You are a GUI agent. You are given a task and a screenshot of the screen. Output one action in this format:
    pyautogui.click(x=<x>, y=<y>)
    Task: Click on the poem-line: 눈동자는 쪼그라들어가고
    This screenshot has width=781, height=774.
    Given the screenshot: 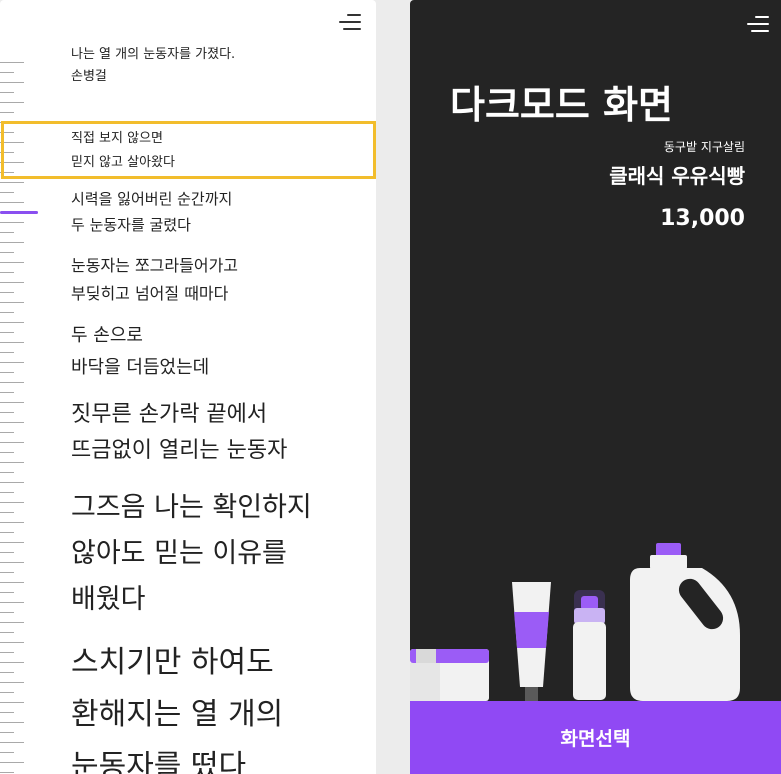 What is the action you would take?
    pyautogui.click(x=155, y=265)
    